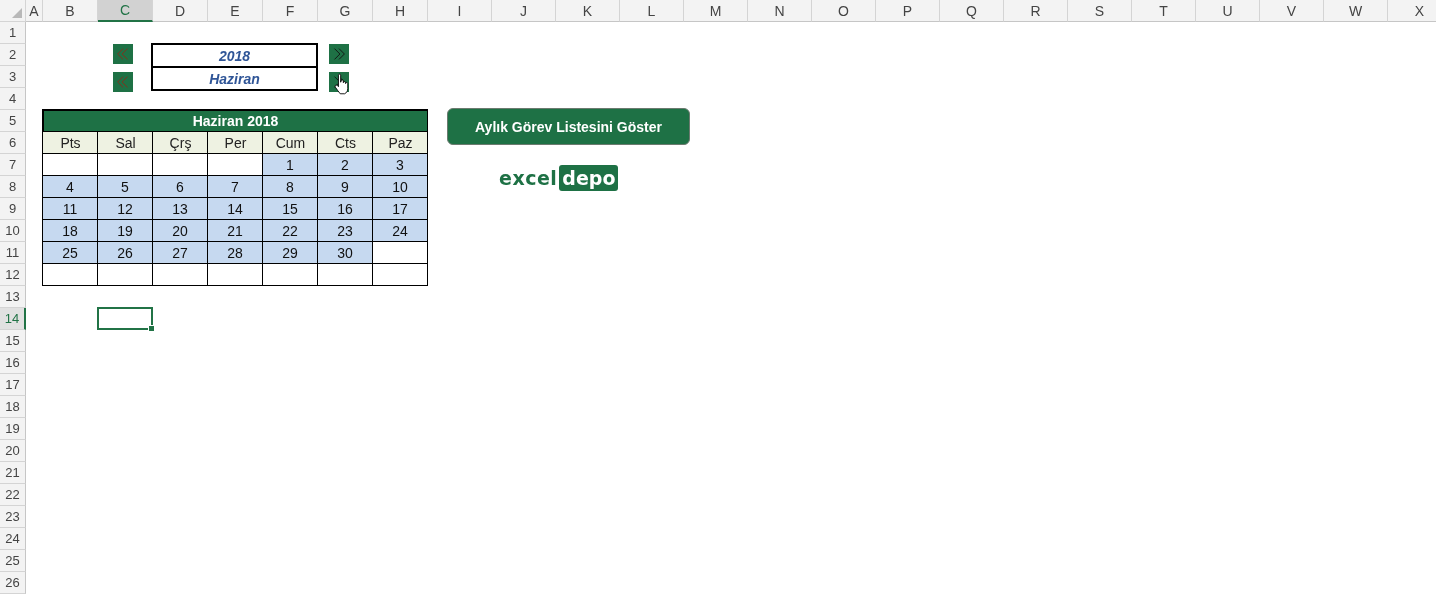  I want to click on weekday-cell: Sal, so click(125, 143).